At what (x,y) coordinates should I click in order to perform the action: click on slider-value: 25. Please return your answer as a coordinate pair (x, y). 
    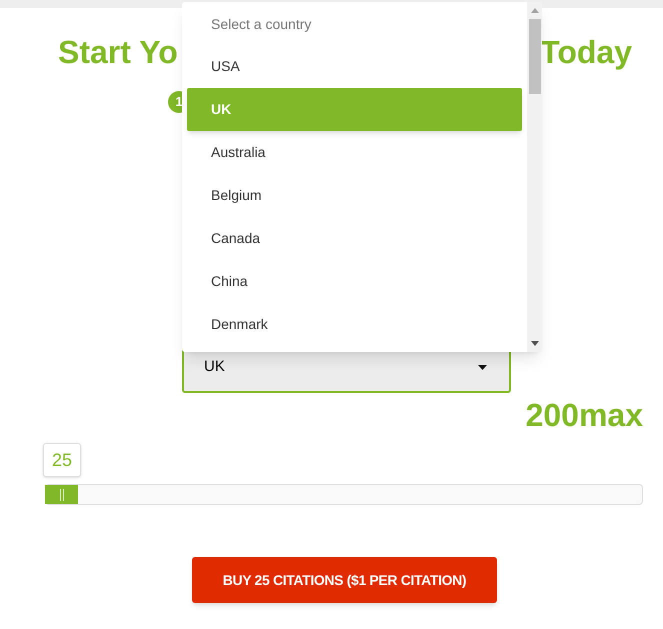
    Looking at the image, I should click on (62, 460).